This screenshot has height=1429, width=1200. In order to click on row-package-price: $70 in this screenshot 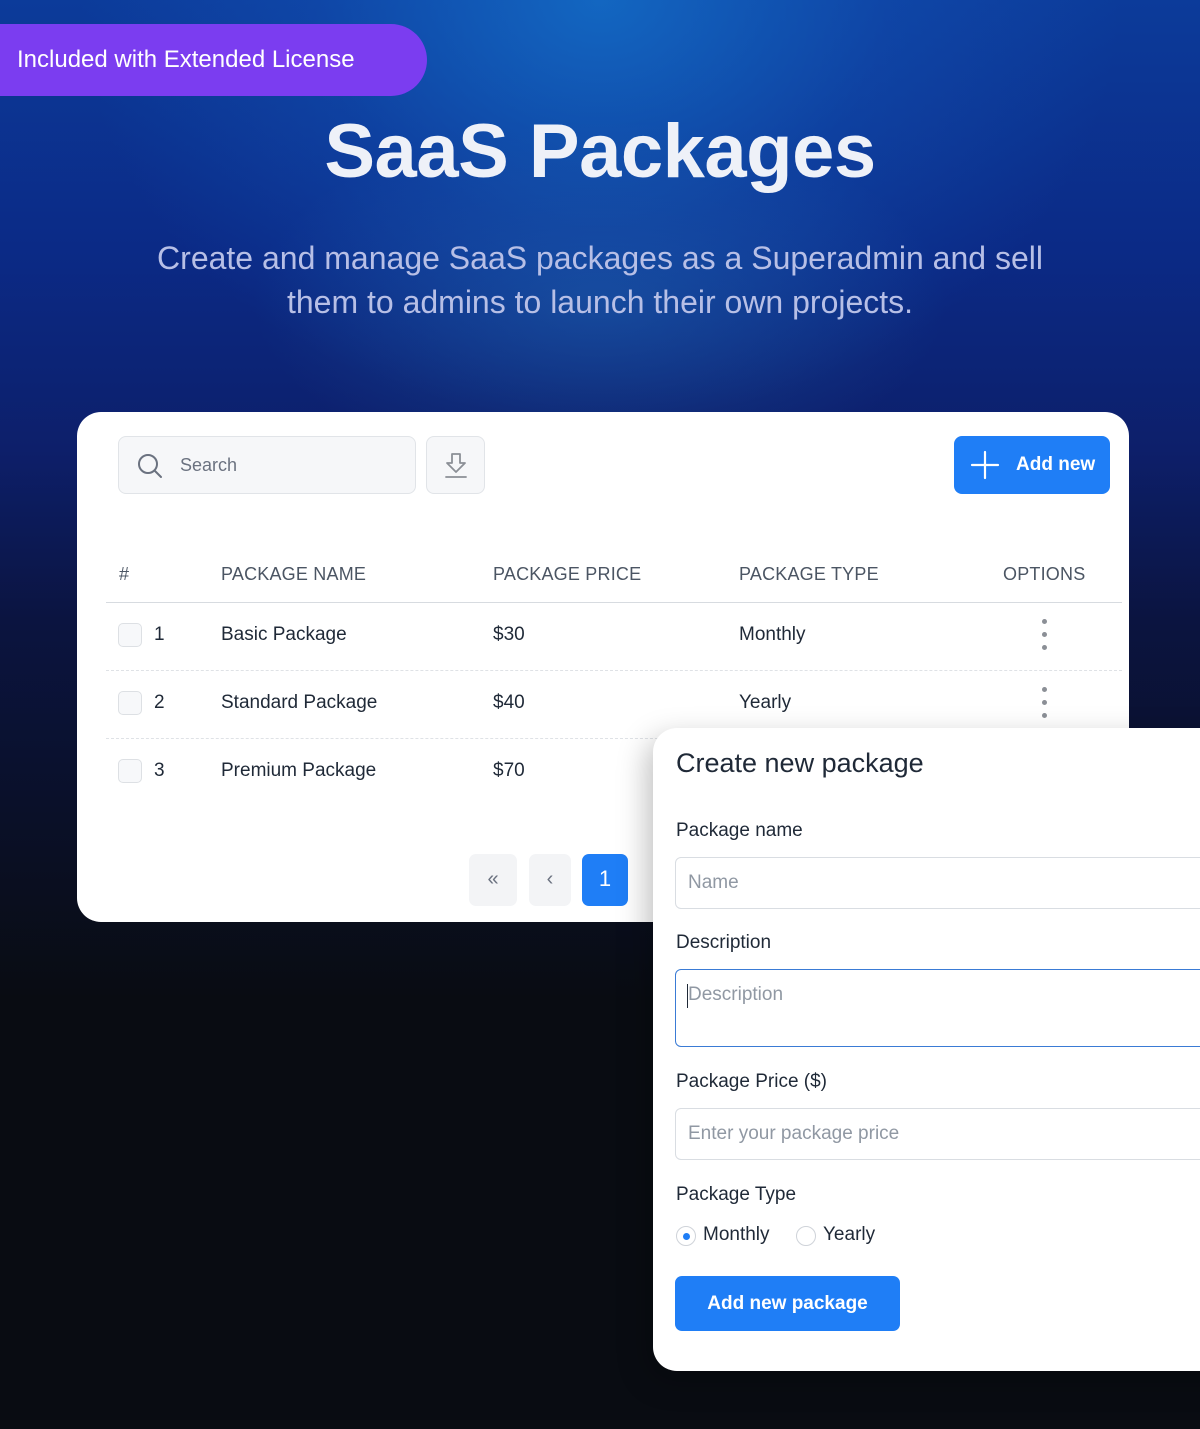, I will do `click(509, 770)`.